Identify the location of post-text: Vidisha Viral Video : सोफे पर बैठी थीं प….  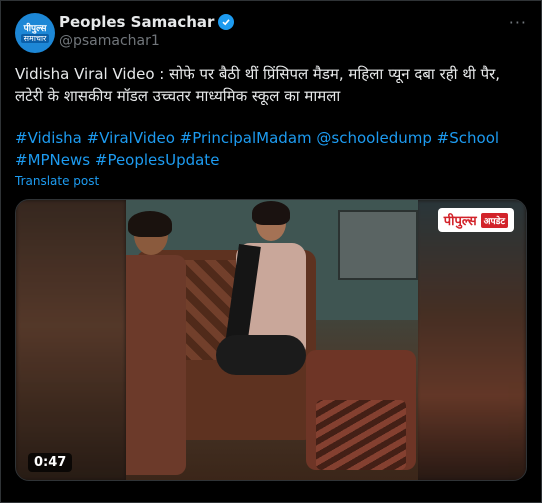
(257, 85).